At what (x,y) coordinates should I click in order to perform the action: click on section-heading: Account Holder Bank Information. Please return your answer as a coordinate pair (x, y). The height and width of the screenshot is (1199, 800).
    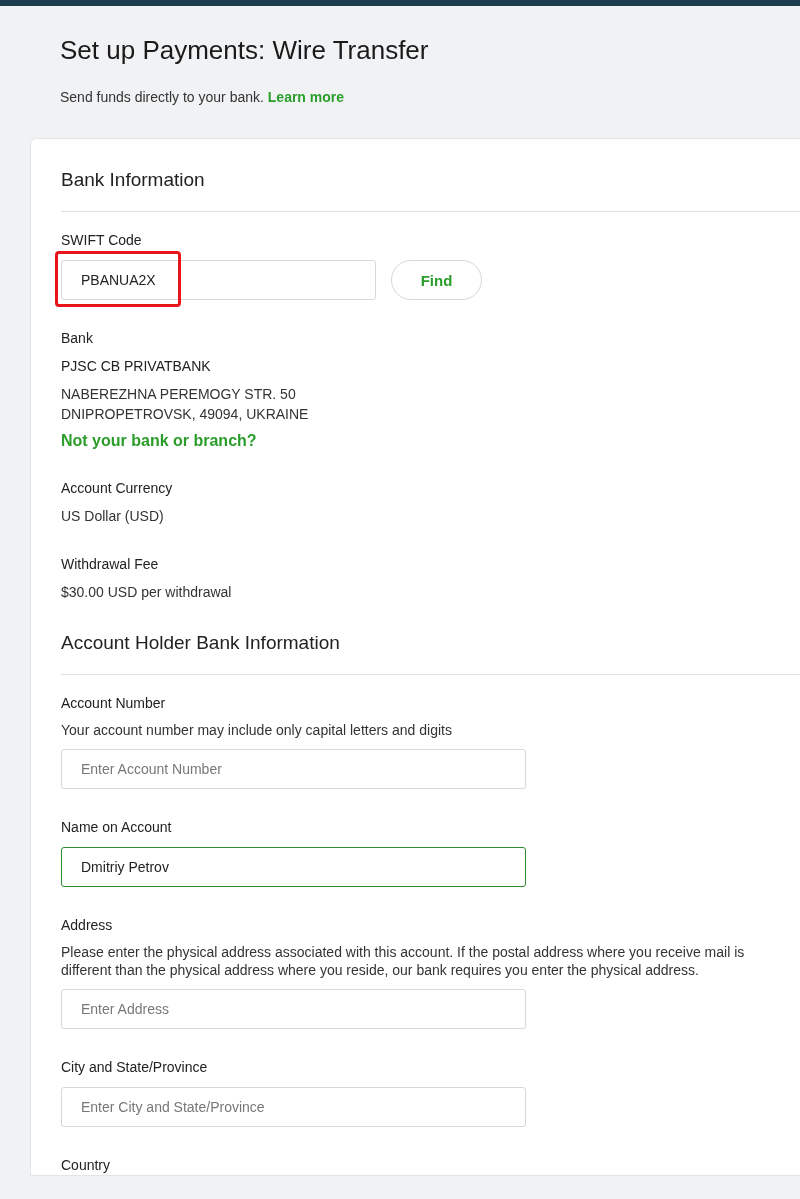
    Looking at the image, I should click on (430, 652).